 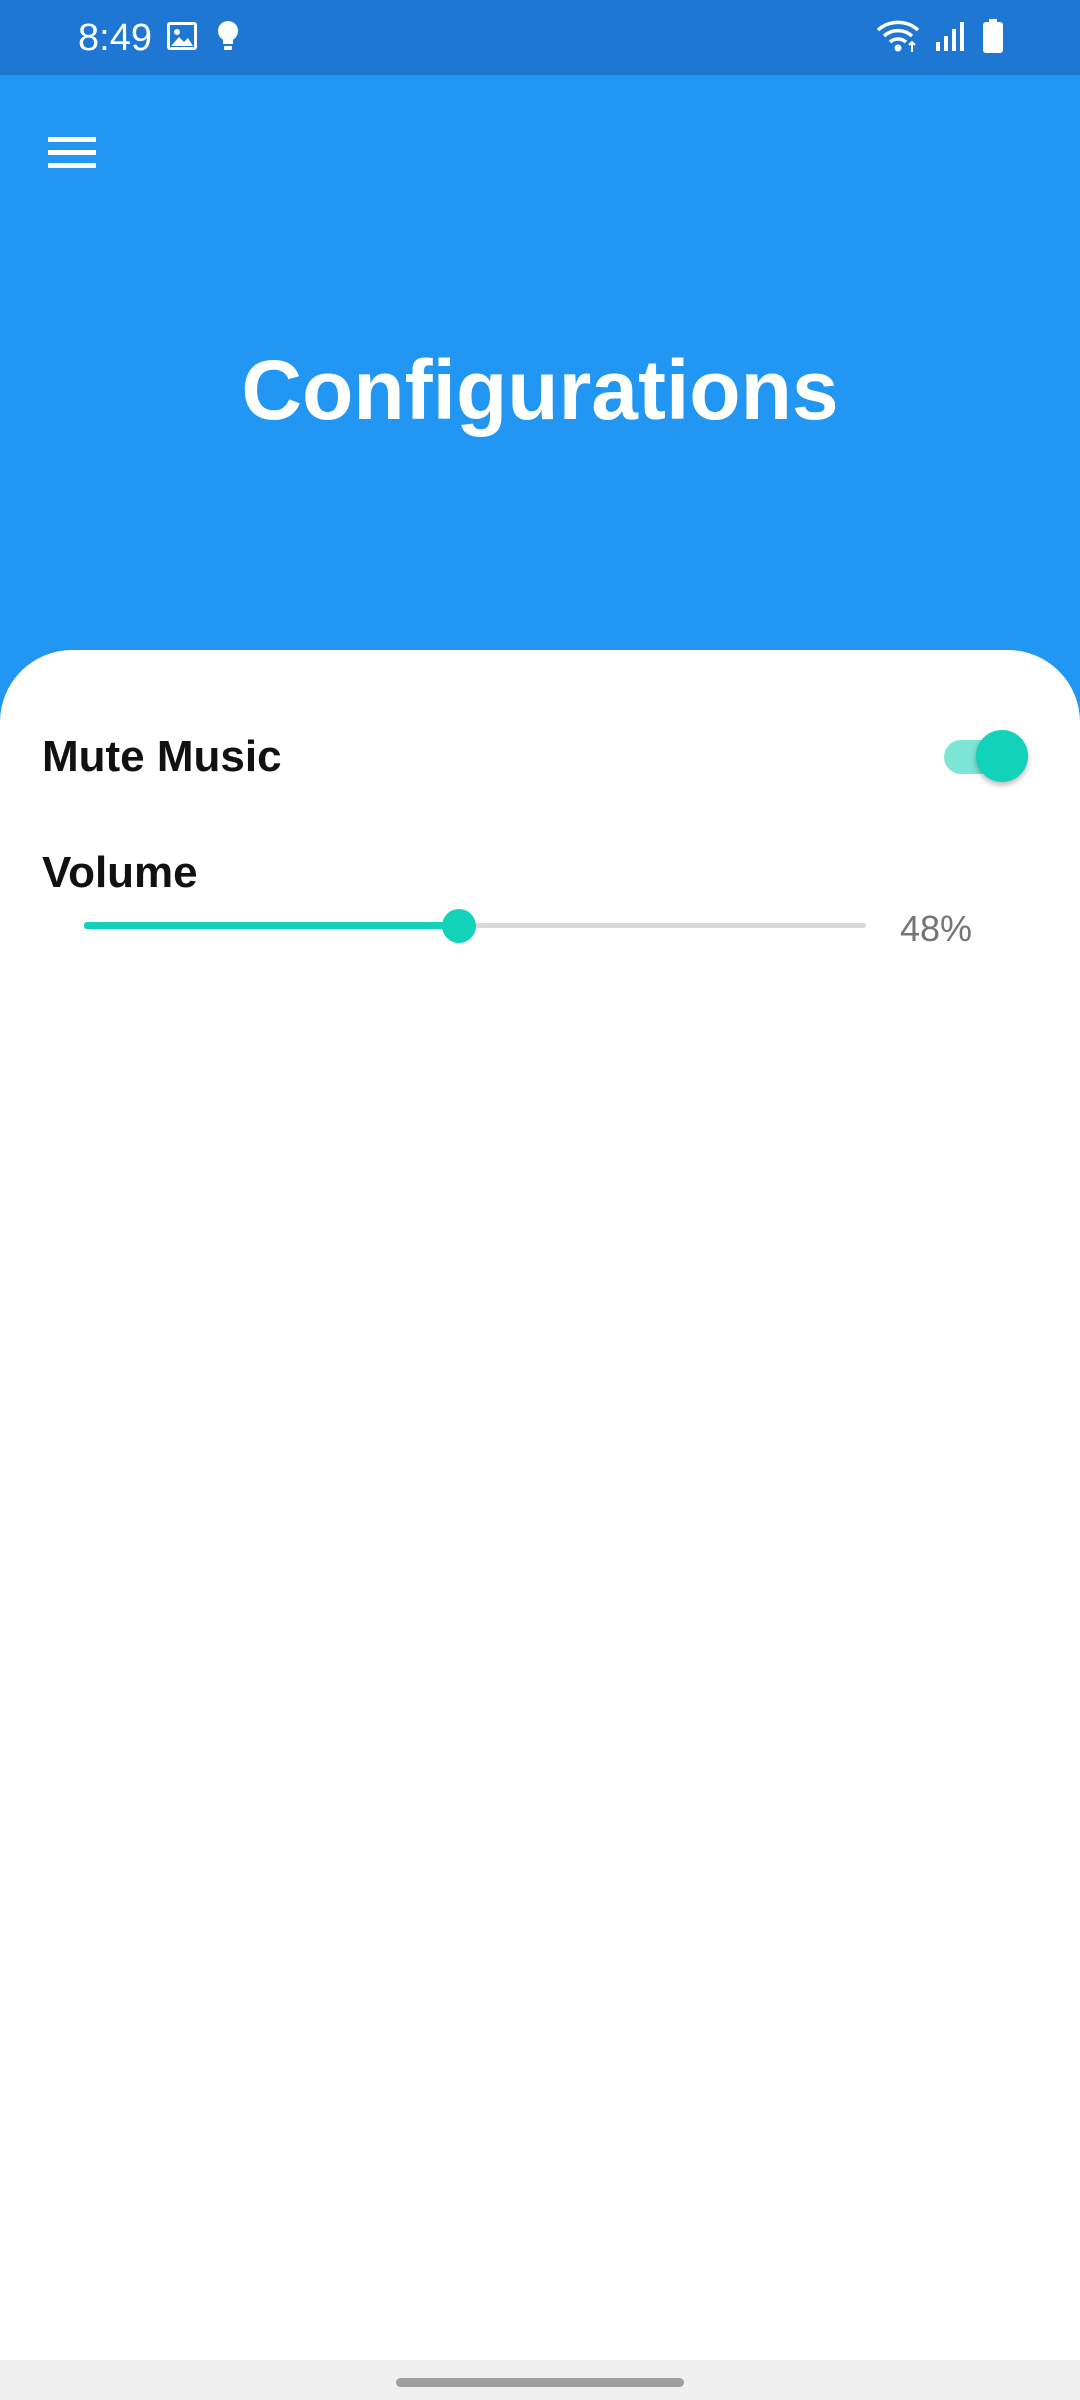 I want to click on hamburger-menu-icon, so click(x=72, y=155).